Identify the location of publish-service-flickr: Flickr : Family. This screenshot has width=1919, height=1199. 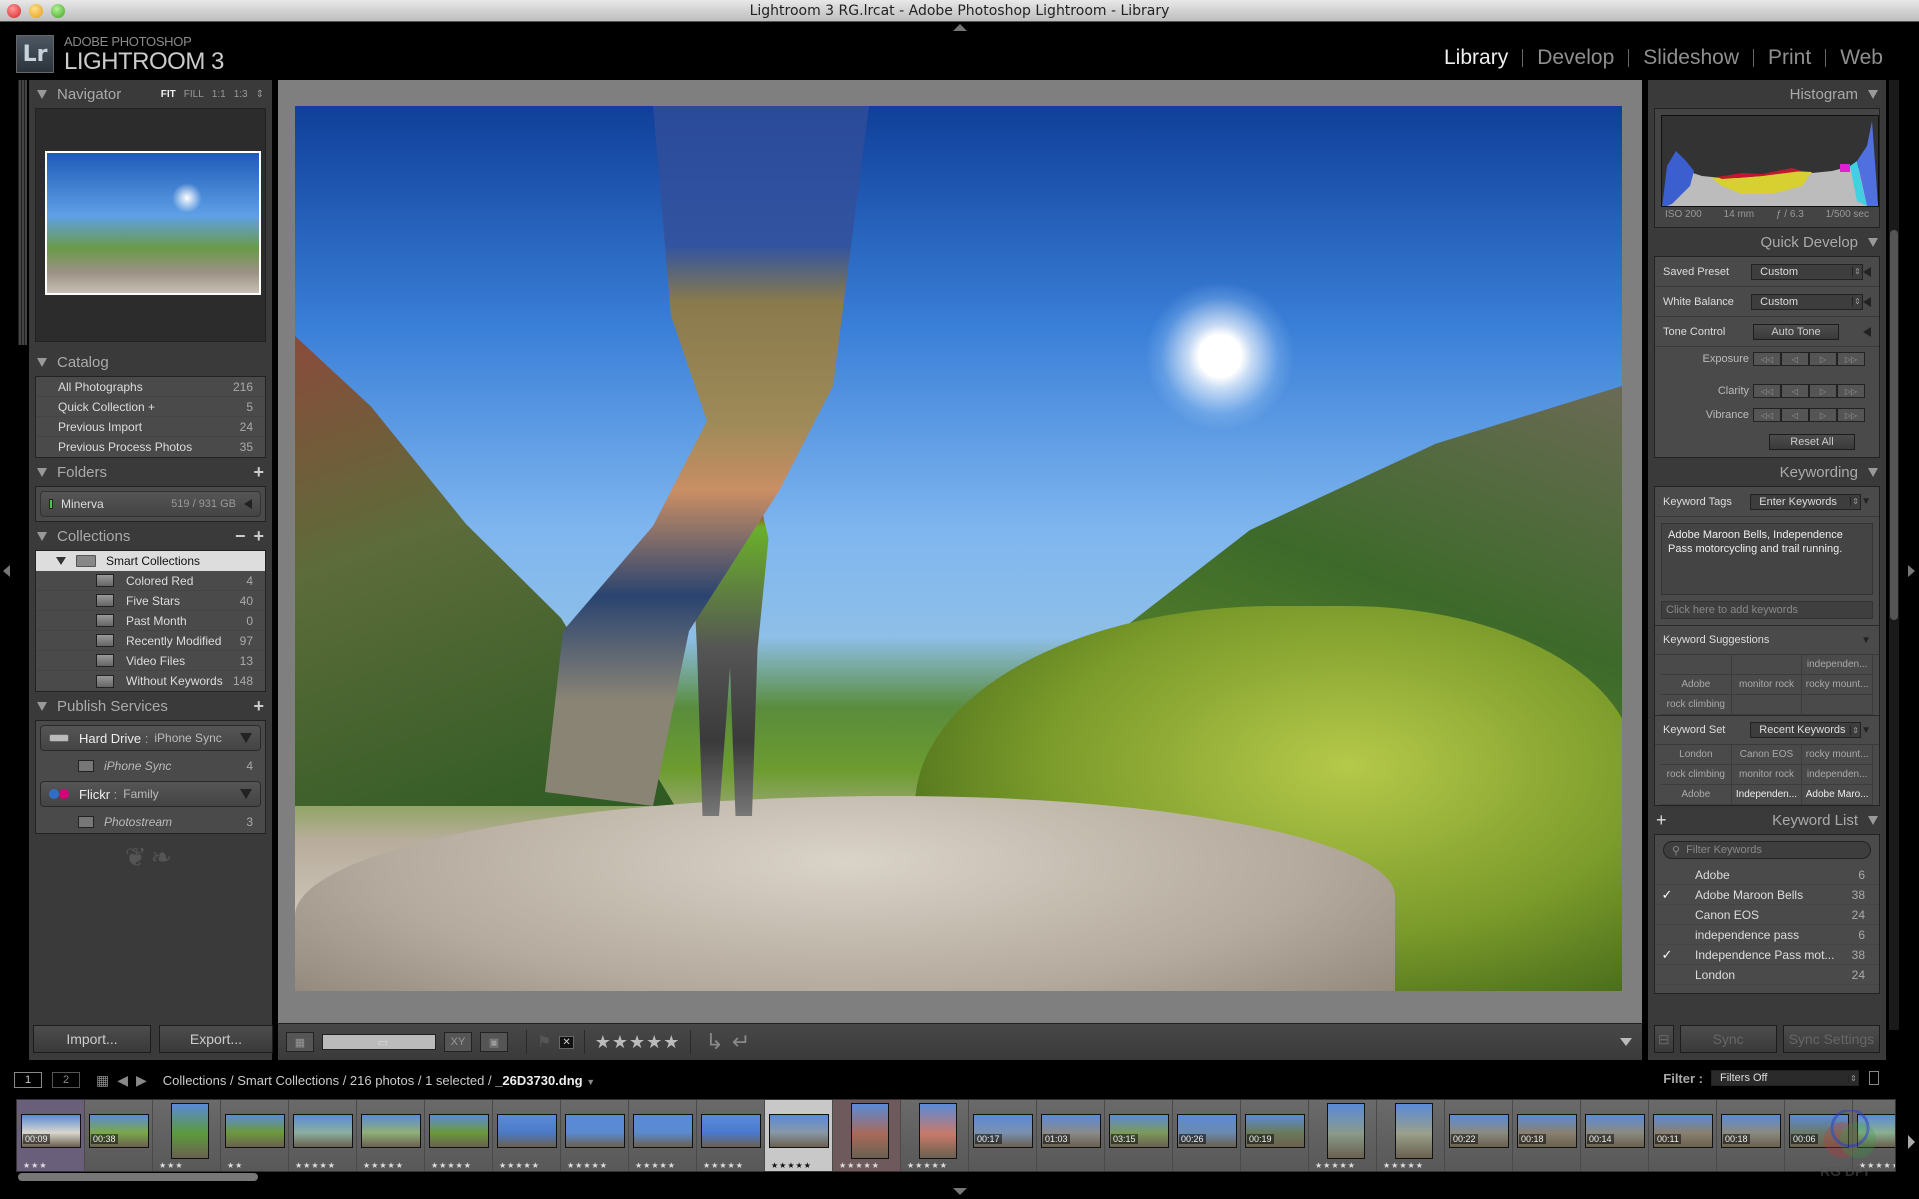
(150, 794).